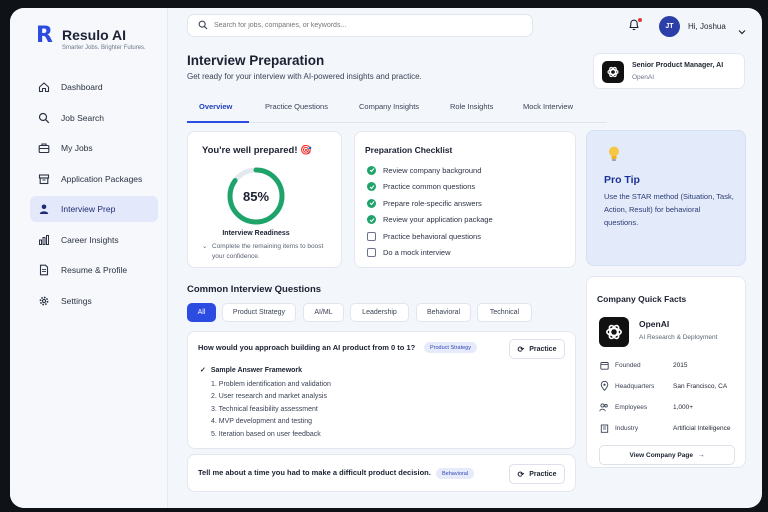  What do you see at coordinates (203, 370) in the screenshot?
I see `chevron-down-icon: ✓` at bounding box center [203, 370].